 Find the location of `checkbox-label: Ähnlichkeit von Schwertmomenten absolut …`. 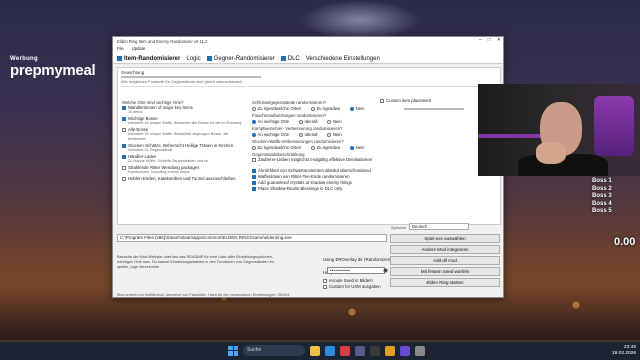

checkbox-label: Ähnlichkeit von Schwertmomenten absolut … is located at coordinates (314, 170).